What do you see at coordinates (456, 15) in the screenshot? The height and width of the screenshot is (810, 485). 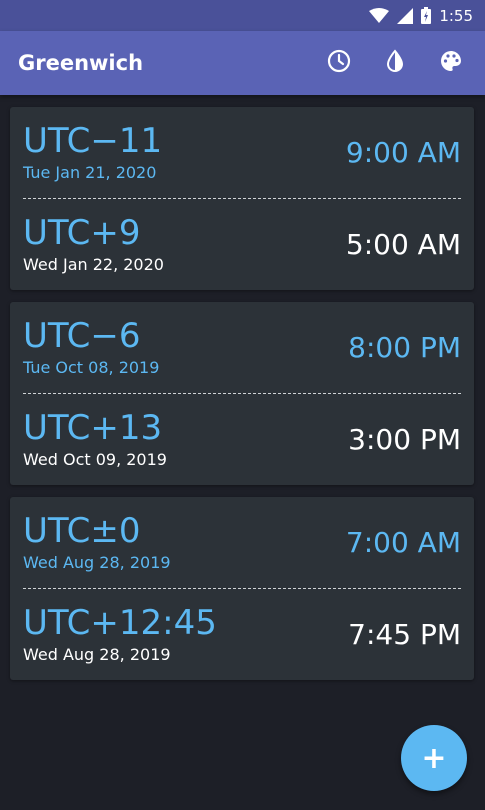 I see `status-time: 1:55` at bounding box center [456, 15].